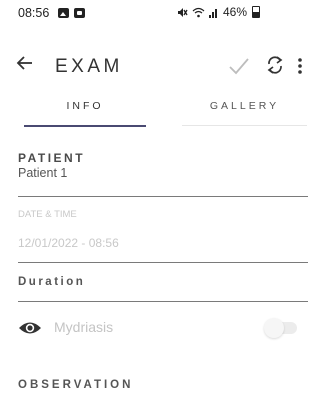 The width and height of the screenshot is (321, 412). I want to click on tab-info: INFO, so click(85, 106).